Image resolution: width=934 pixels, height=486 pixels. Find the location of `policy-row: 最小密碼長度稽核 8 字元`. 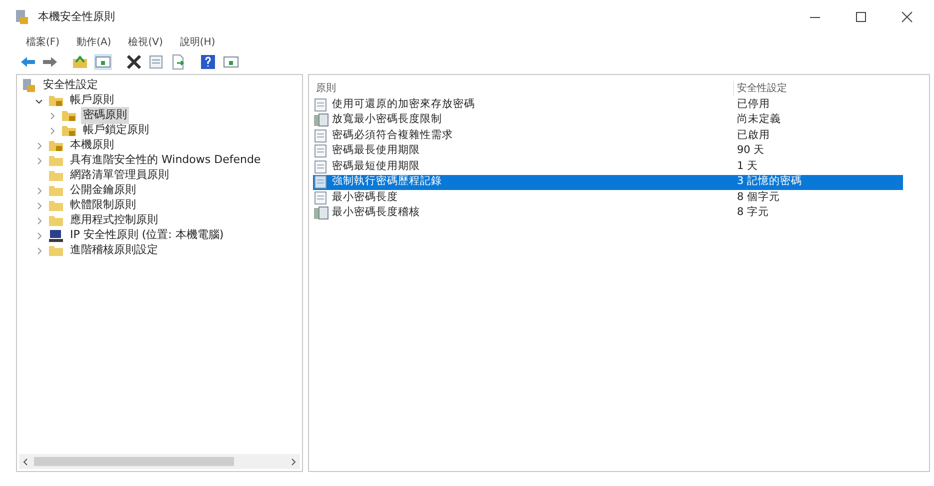

policy-row: 最小密碼長度稽核 8 字元 is located at coordinates (608, 213).